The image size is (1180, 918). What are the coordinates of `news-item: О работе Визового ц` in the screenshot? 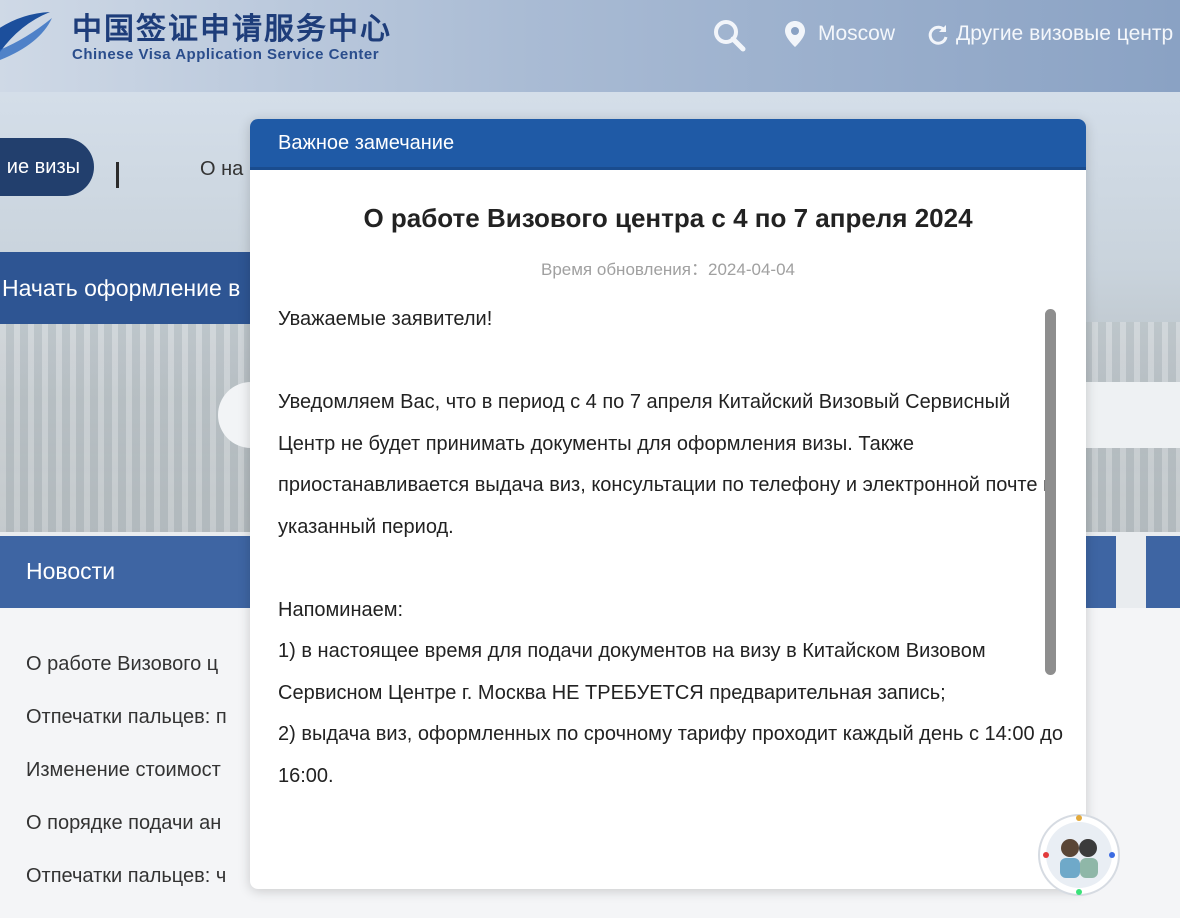 It's located at (122, 664).